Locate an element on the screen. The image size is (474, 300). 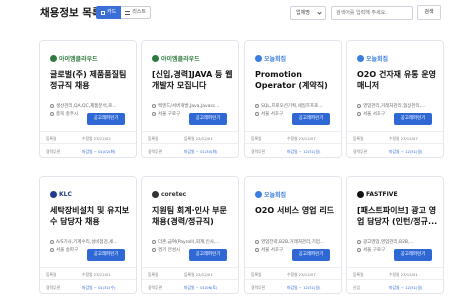
top-bar: 채용정보 목록 카드 리스트 업체명 검색 is located at coordinates (237, 13).